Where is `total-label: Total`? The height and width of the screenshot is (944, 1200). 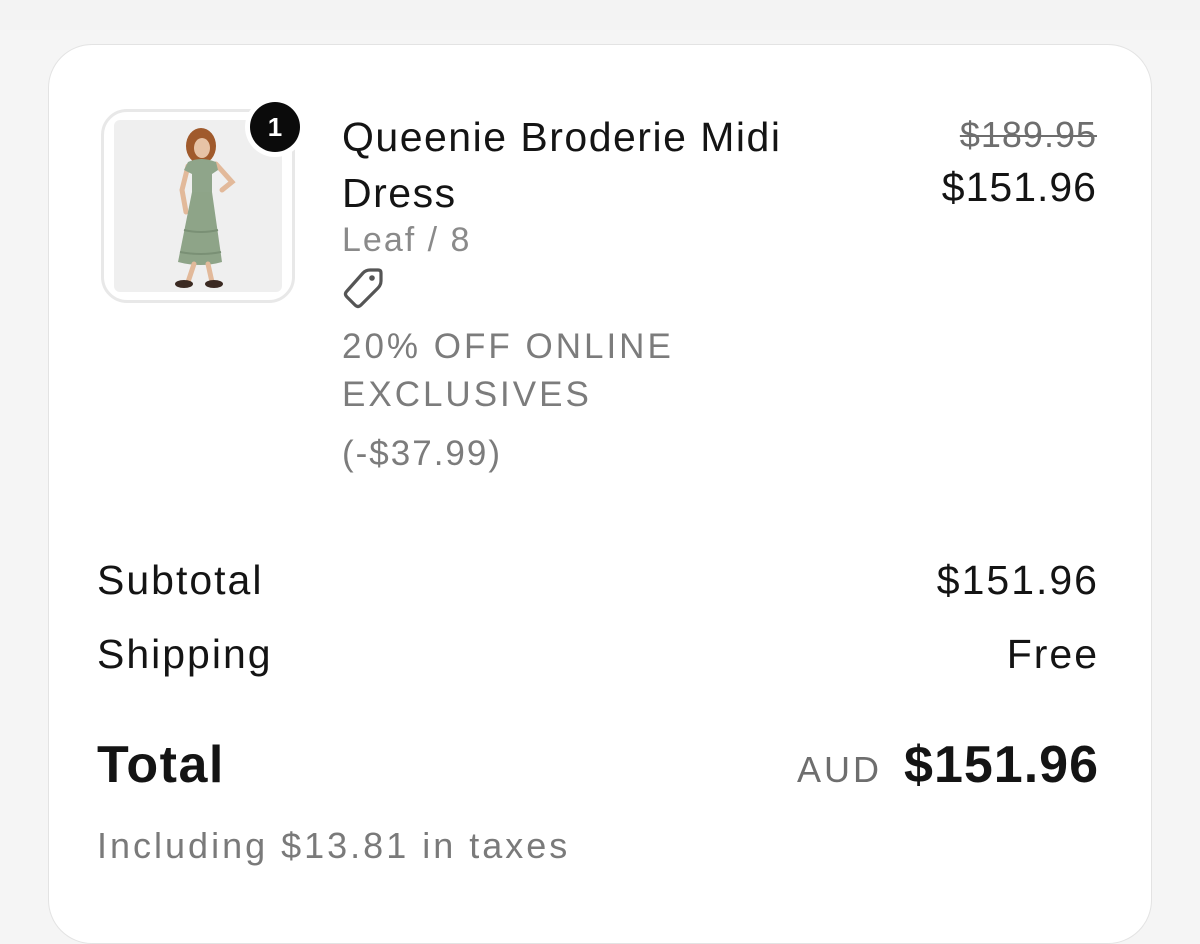
total-label: Total is located at coordinates (161, 765).